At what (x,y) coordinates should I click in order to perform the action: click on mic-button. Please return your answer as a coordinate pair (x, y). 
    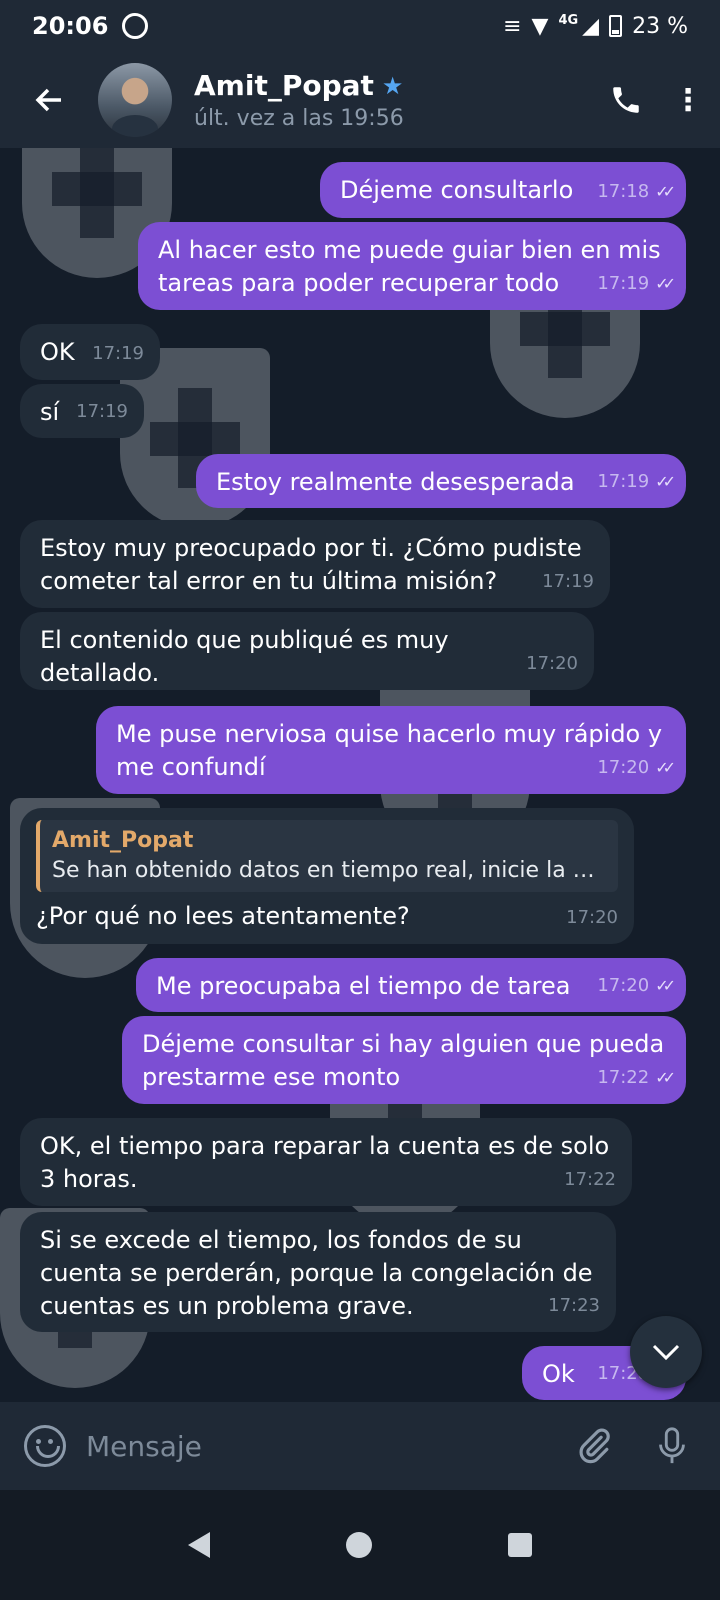
    Looking at the image, I should click on (672, 1446).